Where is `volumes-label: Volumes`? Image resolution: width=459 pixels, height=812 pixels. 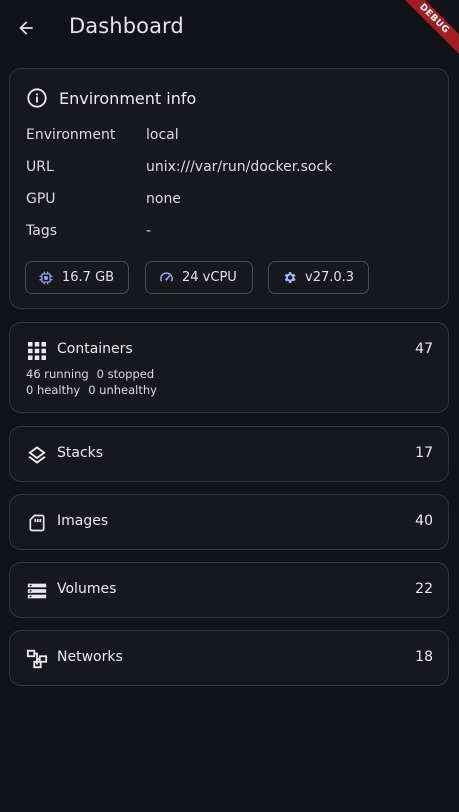 volumes-label: Volumes is located at coordinates (87, 589).